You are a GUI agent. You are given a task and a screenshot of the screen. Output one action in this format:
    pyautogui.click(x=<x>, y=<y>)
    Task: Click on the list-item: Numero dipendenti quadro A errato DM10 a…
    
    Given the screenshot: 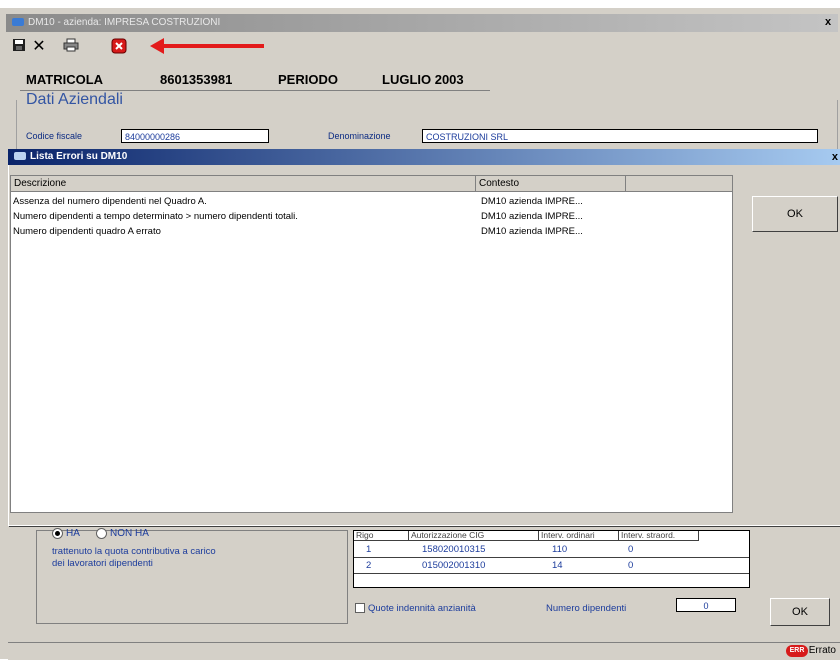 What is the action you would take?
    pyautogui.click(x=371, y=231)
    